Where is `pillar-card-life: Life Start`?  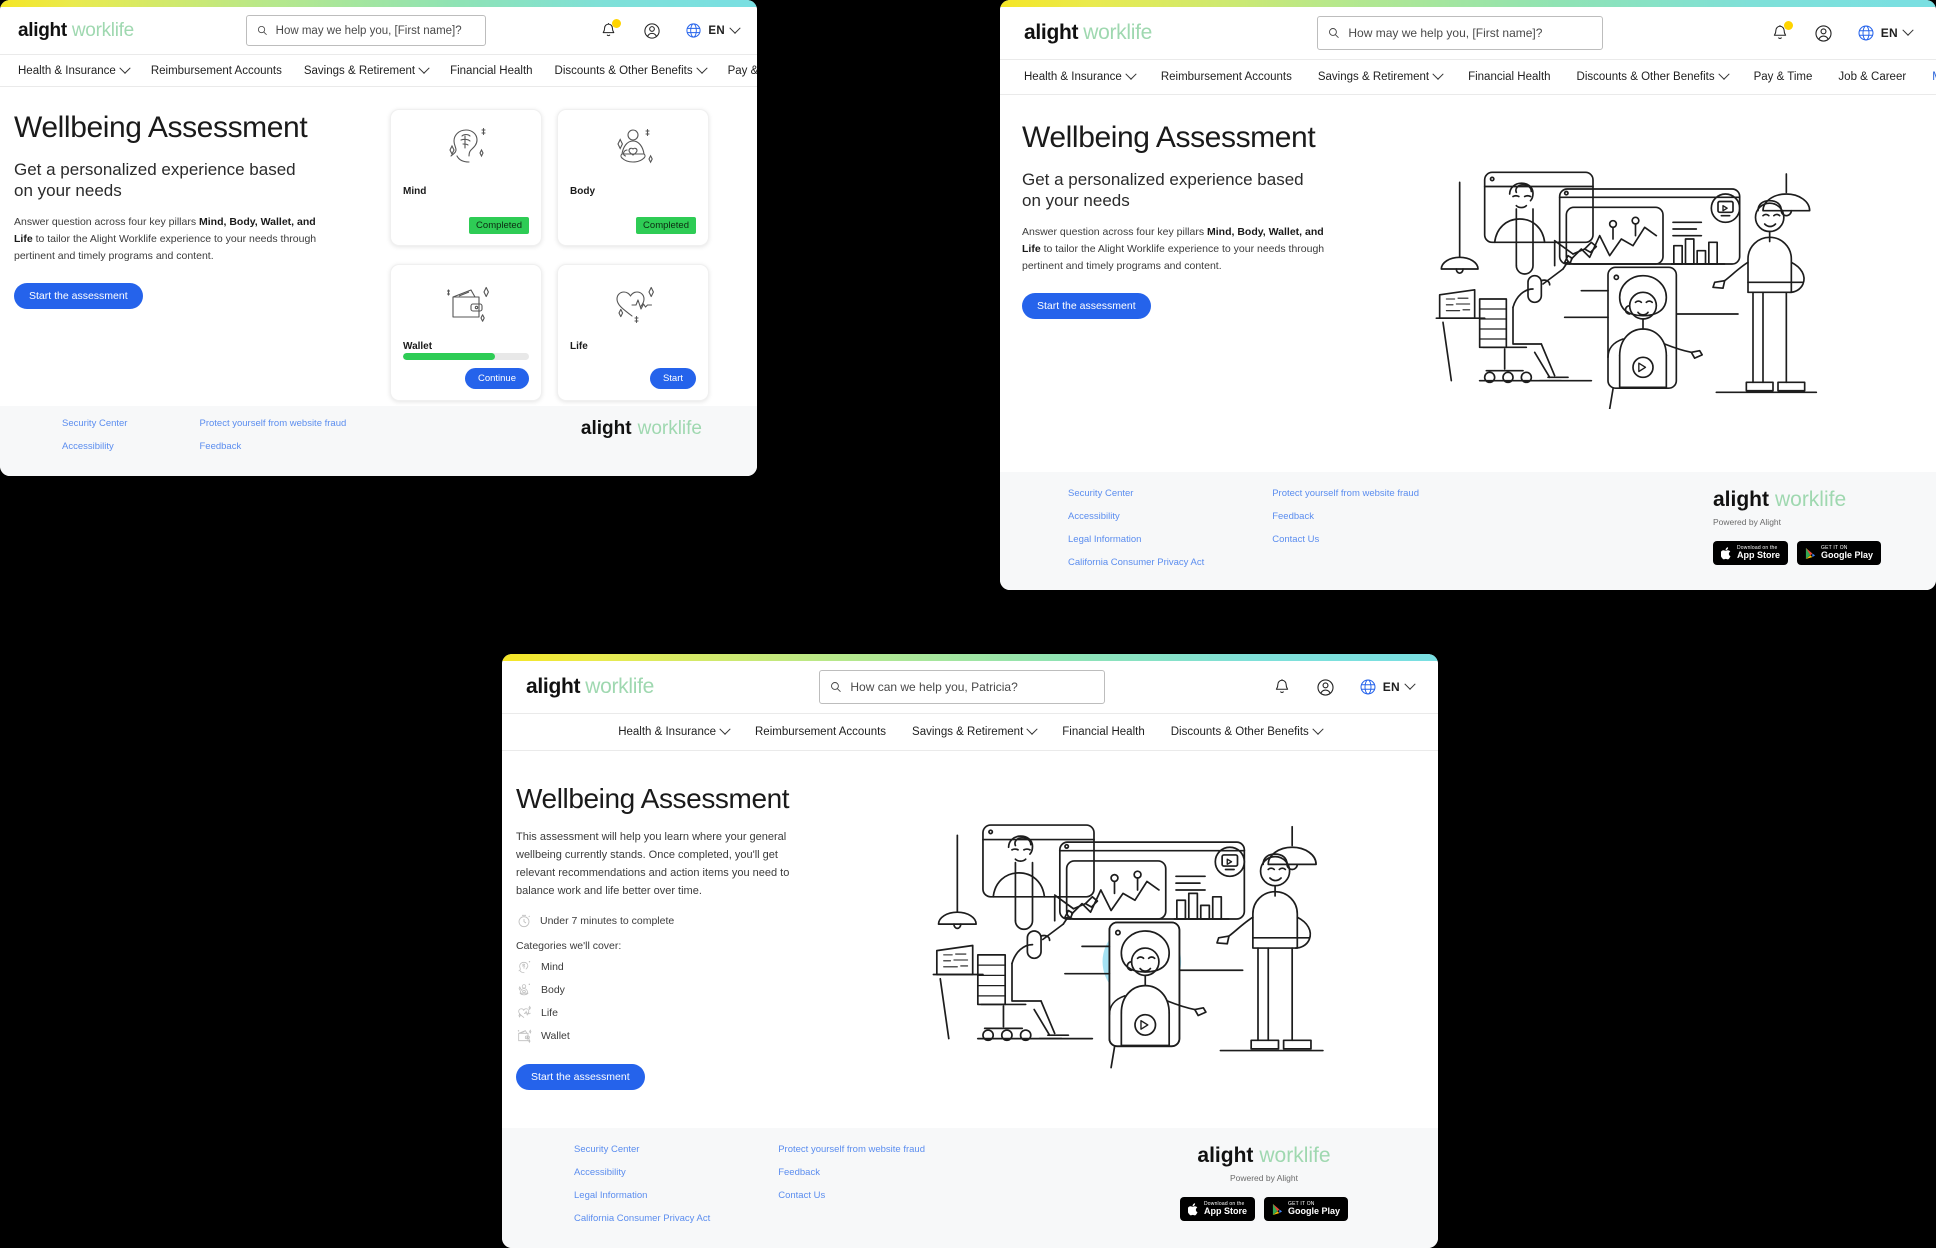 pillar-card-life: Life Start is located at coordinates (633, 332).